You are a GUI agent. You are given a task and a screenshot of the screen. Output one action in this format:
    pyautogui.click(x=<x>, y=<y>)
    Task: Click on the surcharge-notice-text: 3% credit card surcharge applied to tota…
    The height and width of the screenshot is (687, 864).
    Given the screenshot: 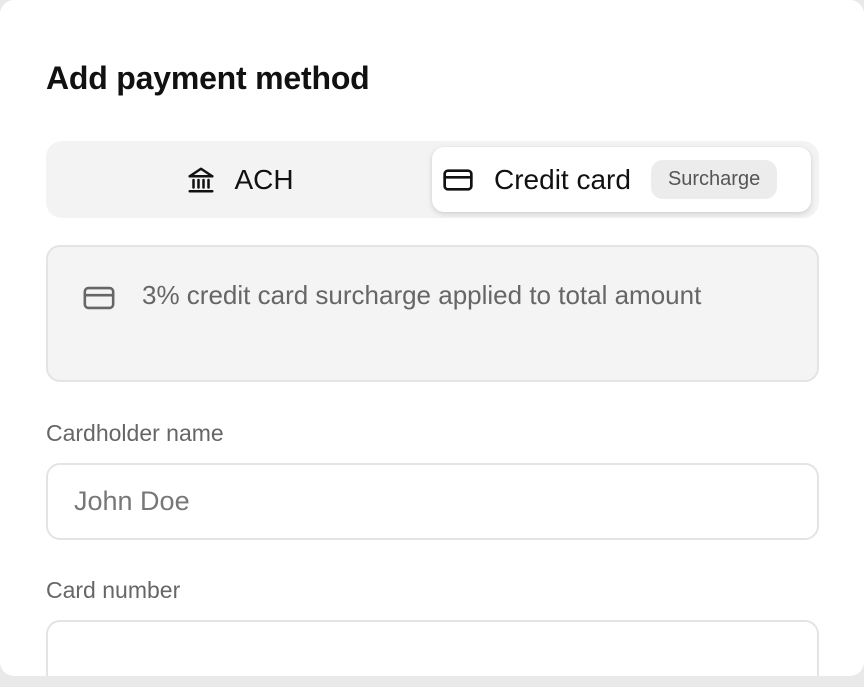 What is the action you would take?
    pyautogui.click(x=422, y=295)
    